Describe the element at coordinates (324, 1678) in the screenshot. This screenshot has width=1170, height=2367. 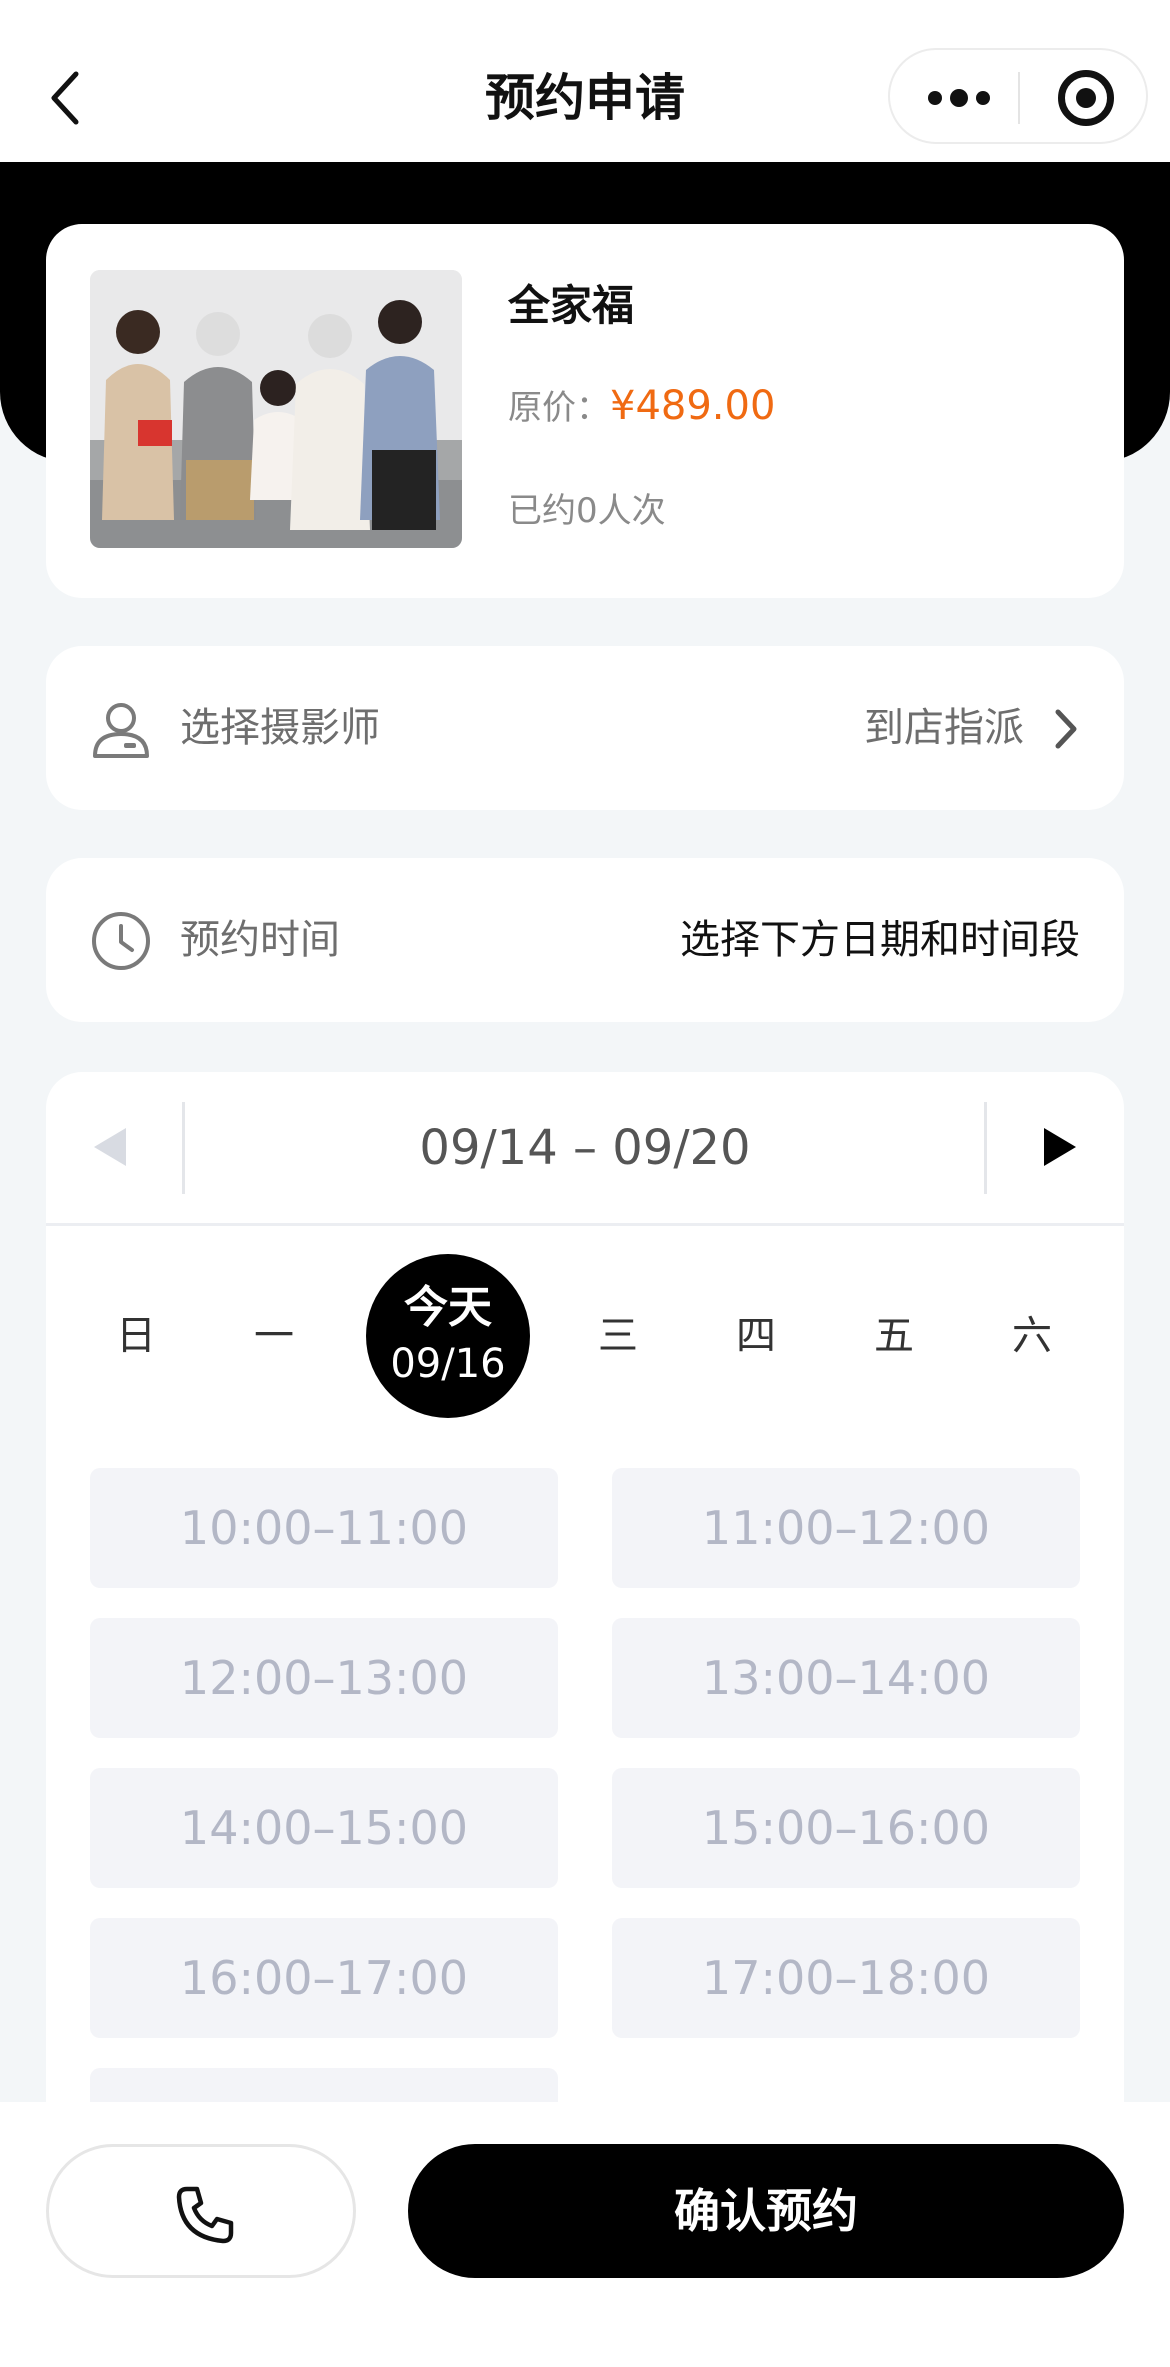
I see `time-slot: 12:00–13:00` at that location.